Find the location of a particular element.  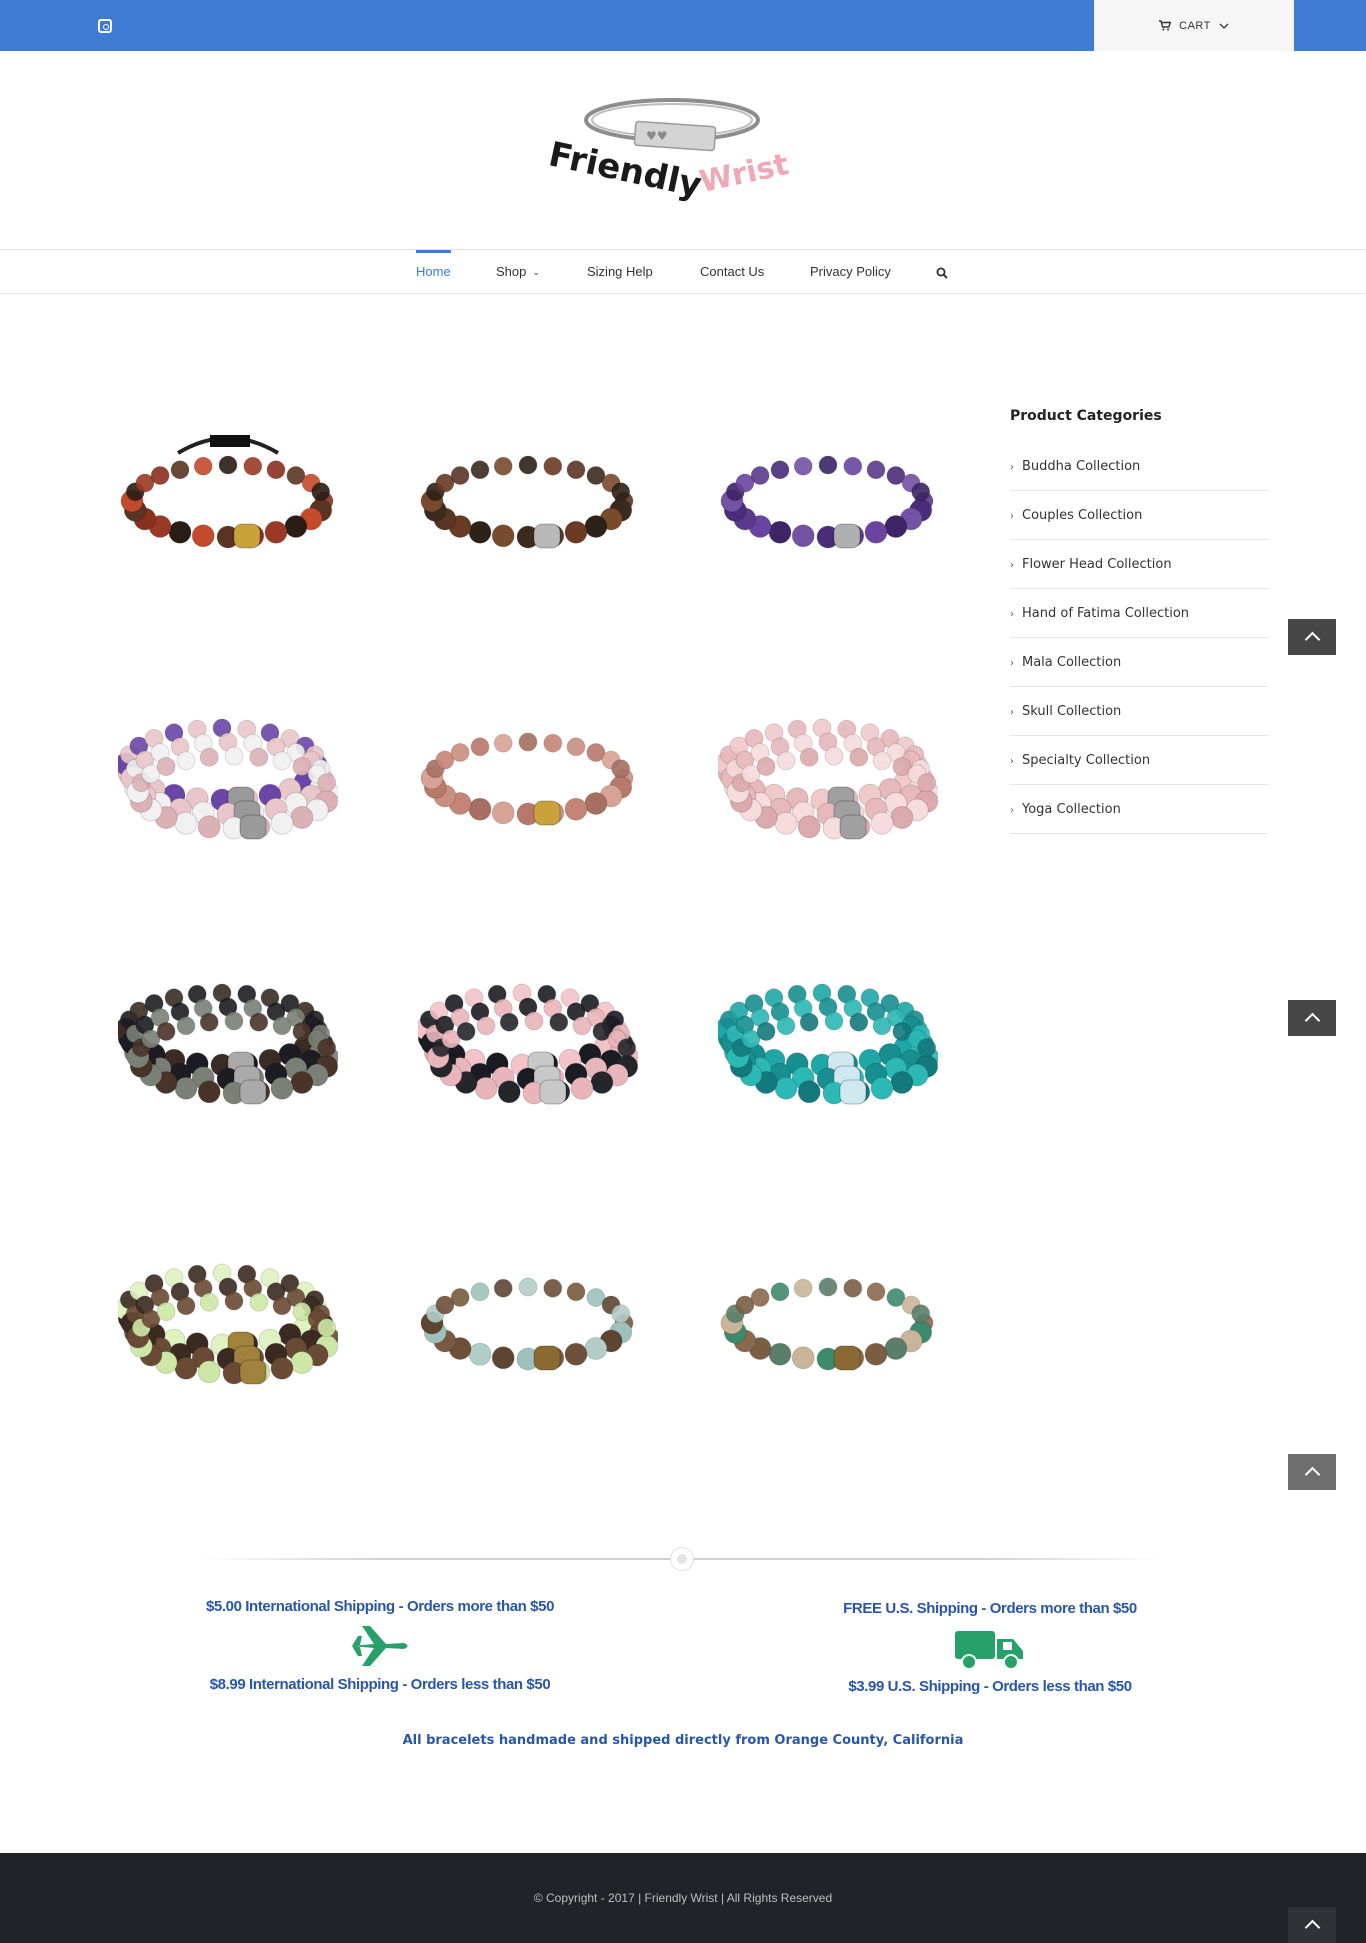

category-mala: › Mala Collection is located at coordinates (1139, 662).